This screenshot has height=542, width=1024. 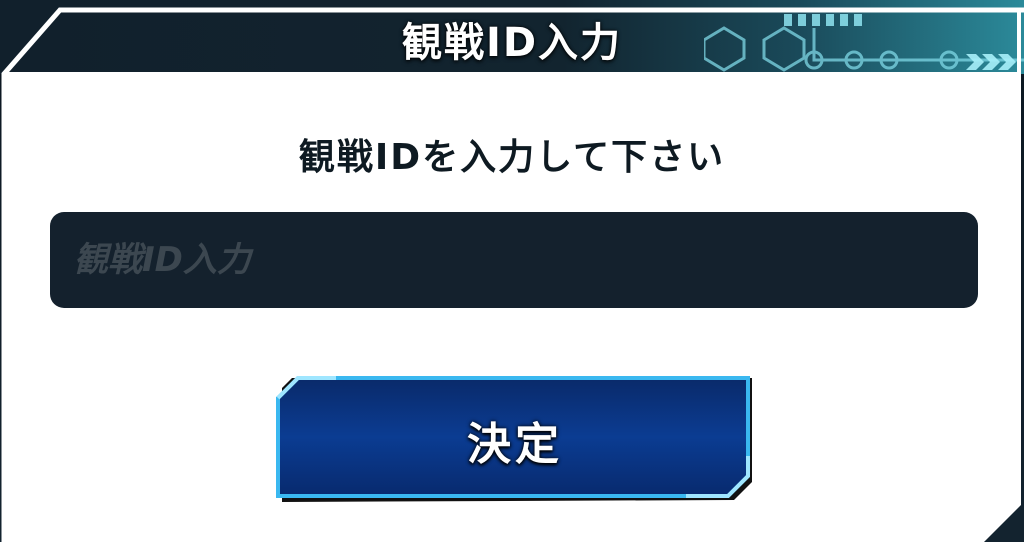 I want to click on prompt-text: 観戦IDを入力して下さい, so click(x=512, y=157).